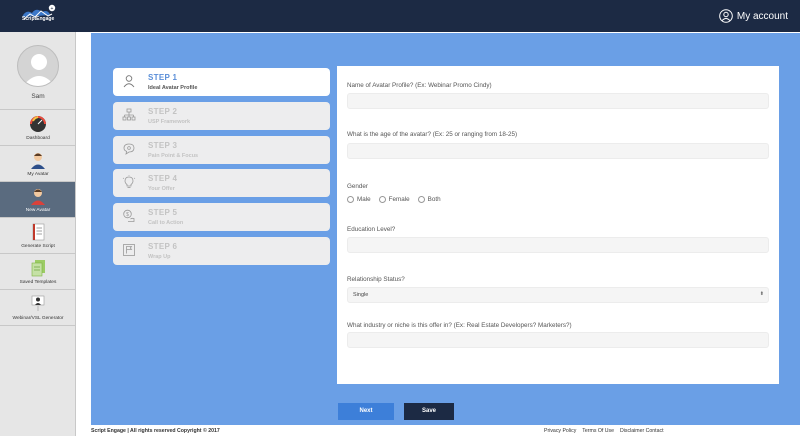 The width and height of the screenshot is (800, 436). What do you see at coordinates (558, 245) in the screenshot?
I see `education-input` at bounding box center [558, 245].